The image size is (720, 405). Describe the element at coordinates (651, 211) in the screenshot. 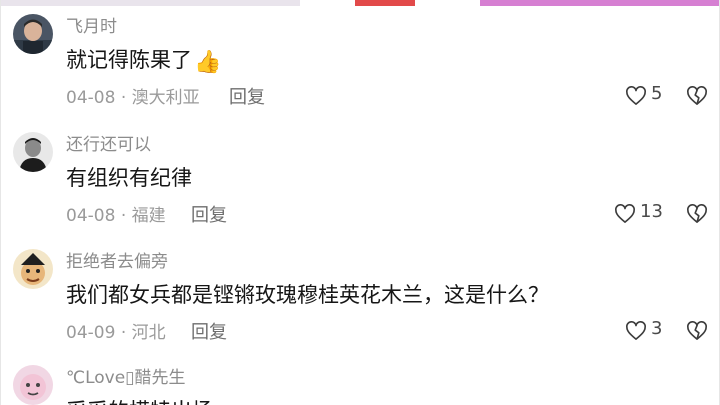

I see `like-count: 13` at that location.